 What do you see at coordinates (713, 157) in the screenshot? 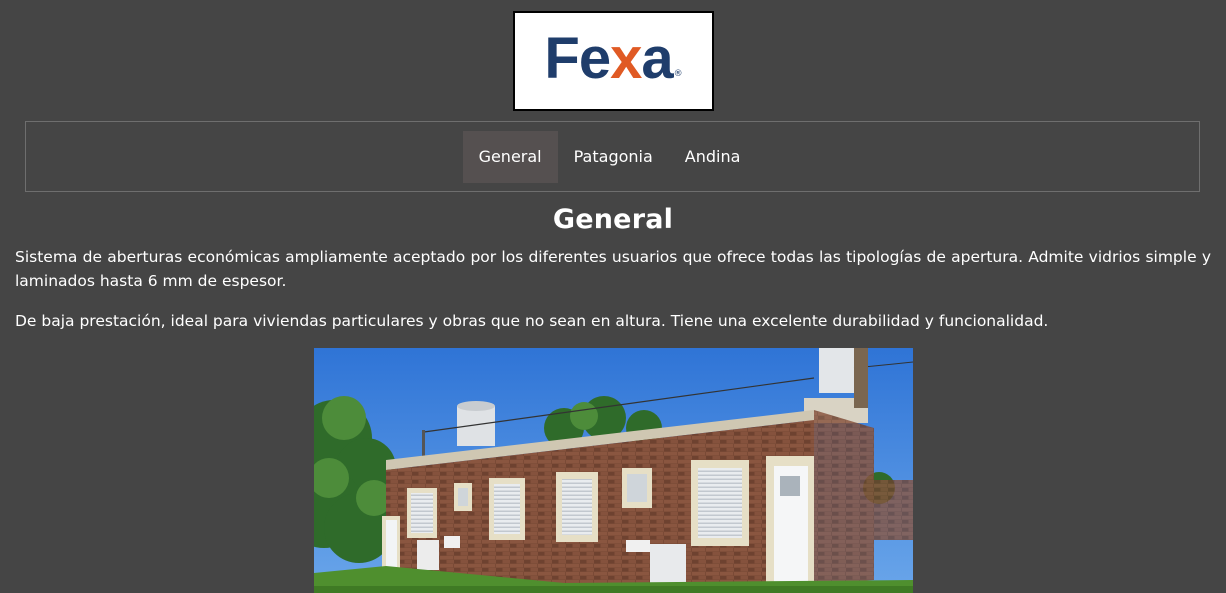
I see `tab-andina: Andina` at bounding box center [713, 157].